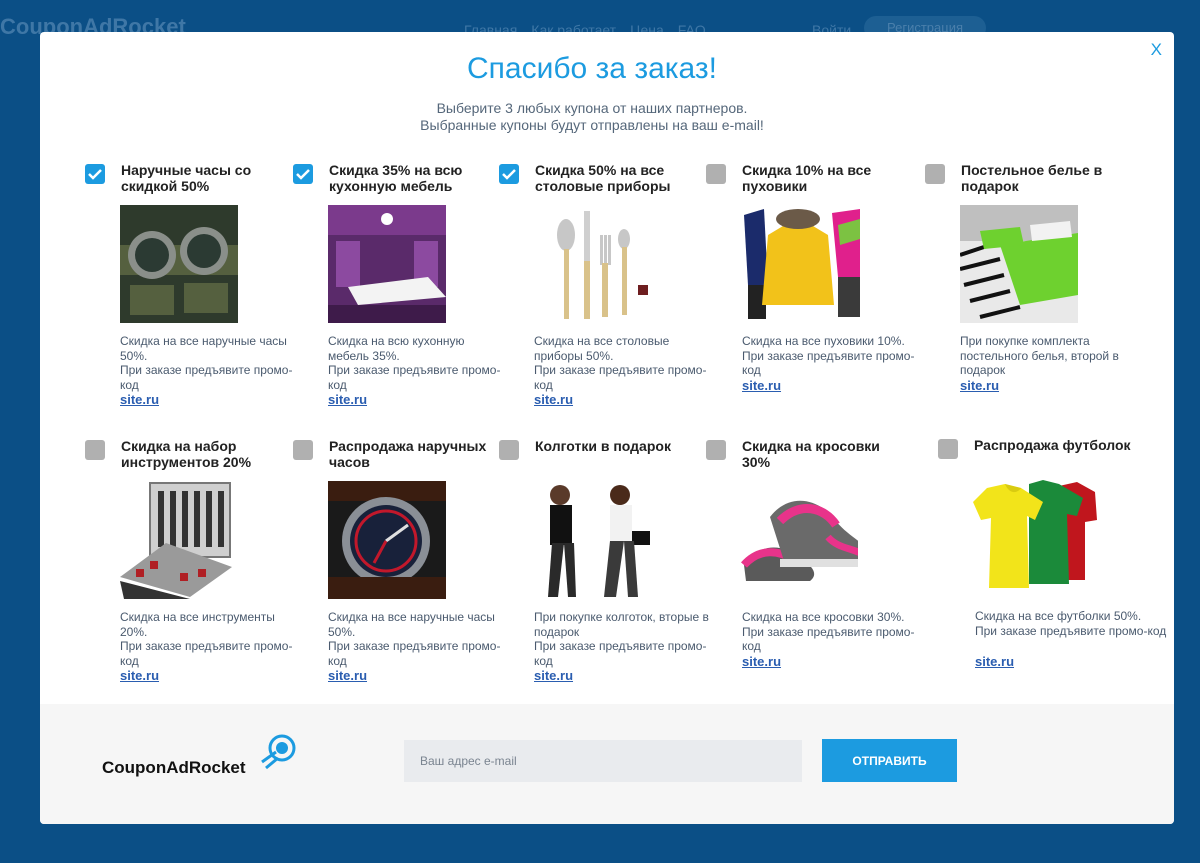  What do you see at coordinates (197, 624) in the screenshot?
I see `description-line: Скидка на все инструменты 20%.` at bounding box center [197, 624].